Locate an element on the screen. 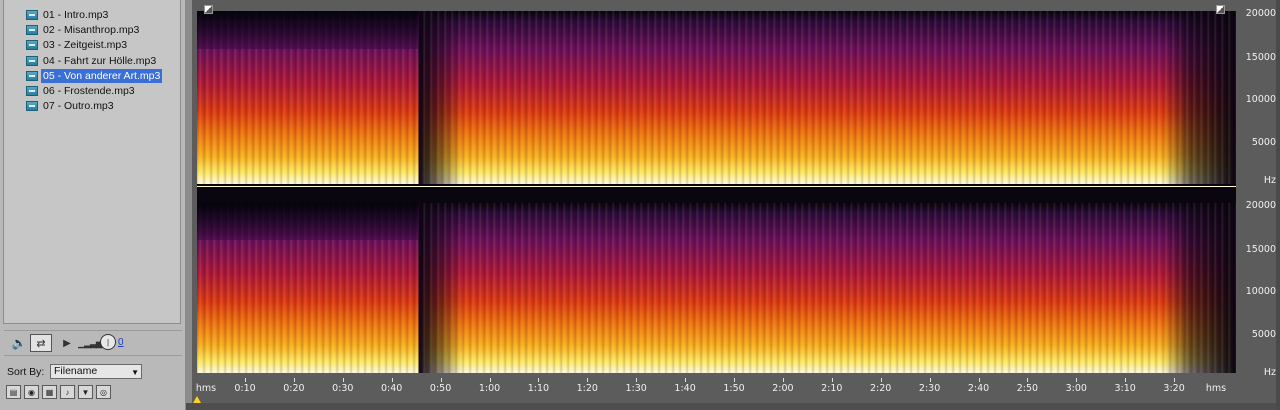 This screenshot has width=1280, height=410. file-name: 04 - Fahrt zur Hölle.mp3 is located at coordinates (100, 60).